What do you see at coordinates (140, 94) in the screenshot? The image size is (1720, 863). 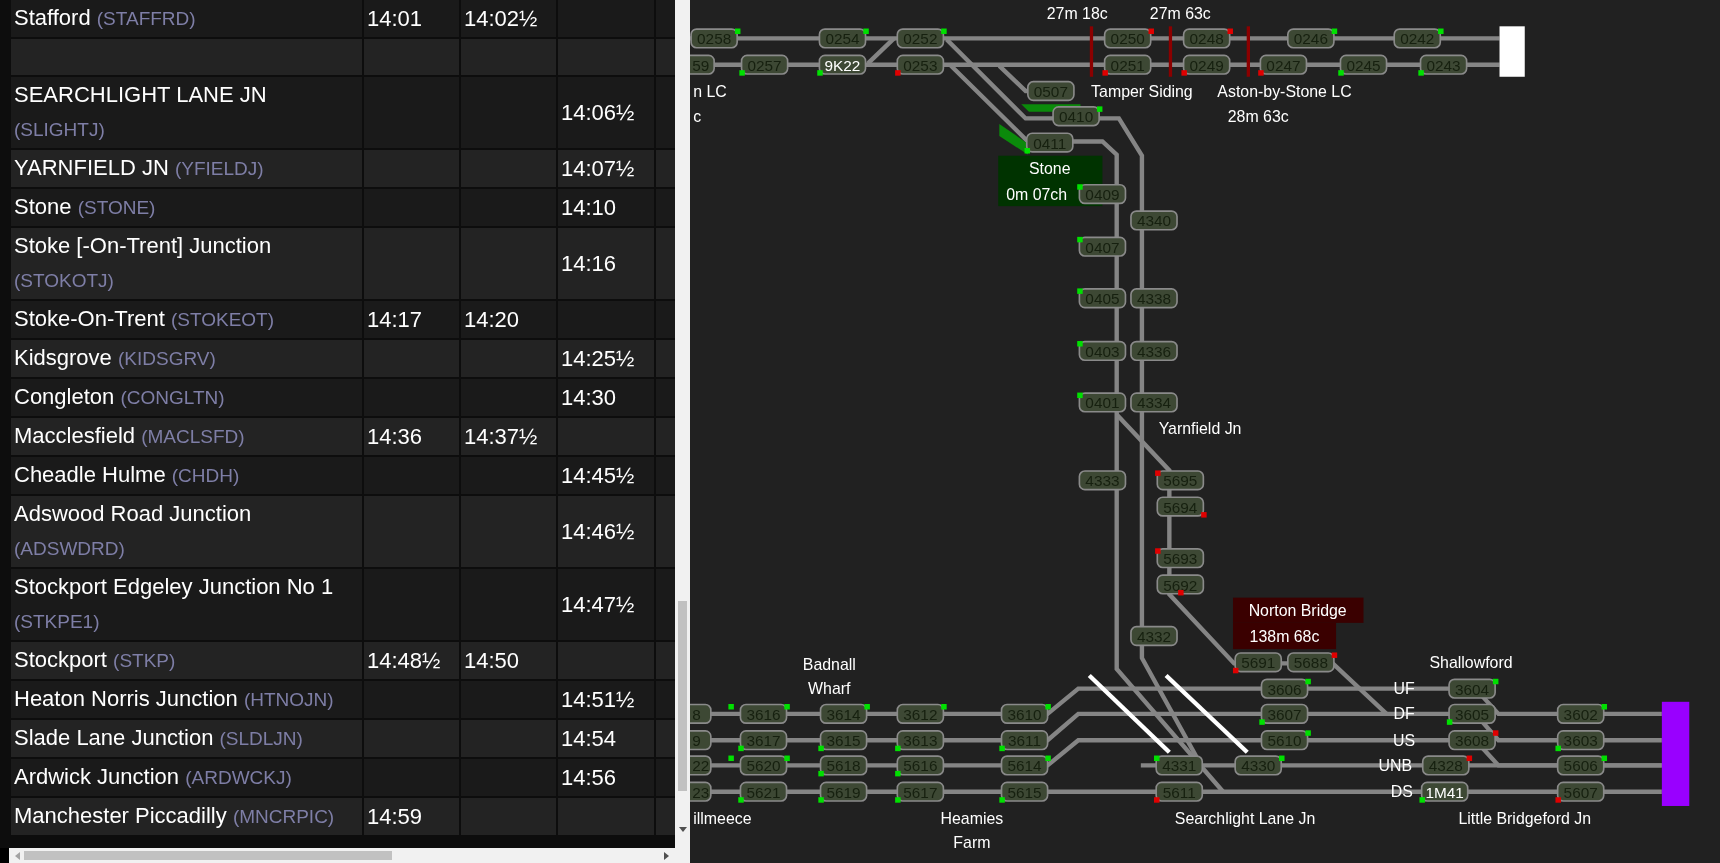 I see `station-name: SEARCHLIGHT LANE JN` at bounding box center [140, 94].